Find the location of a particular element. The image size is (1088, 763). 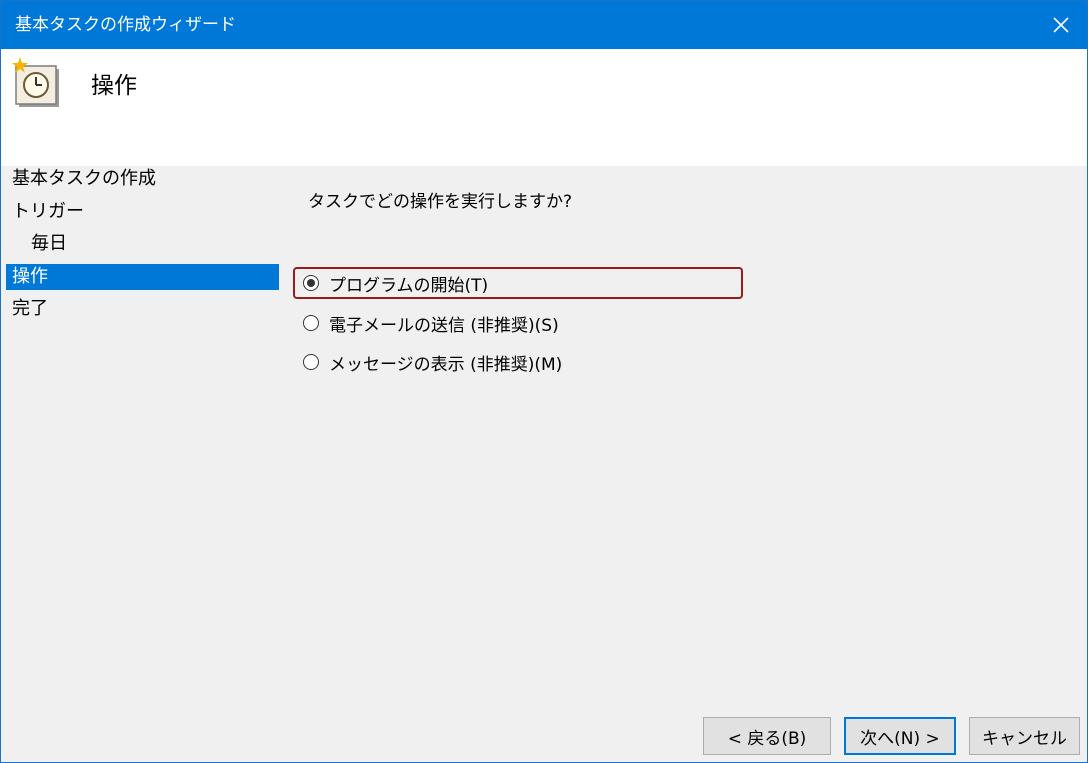

clock-icon is located at coordinates (35, 82).